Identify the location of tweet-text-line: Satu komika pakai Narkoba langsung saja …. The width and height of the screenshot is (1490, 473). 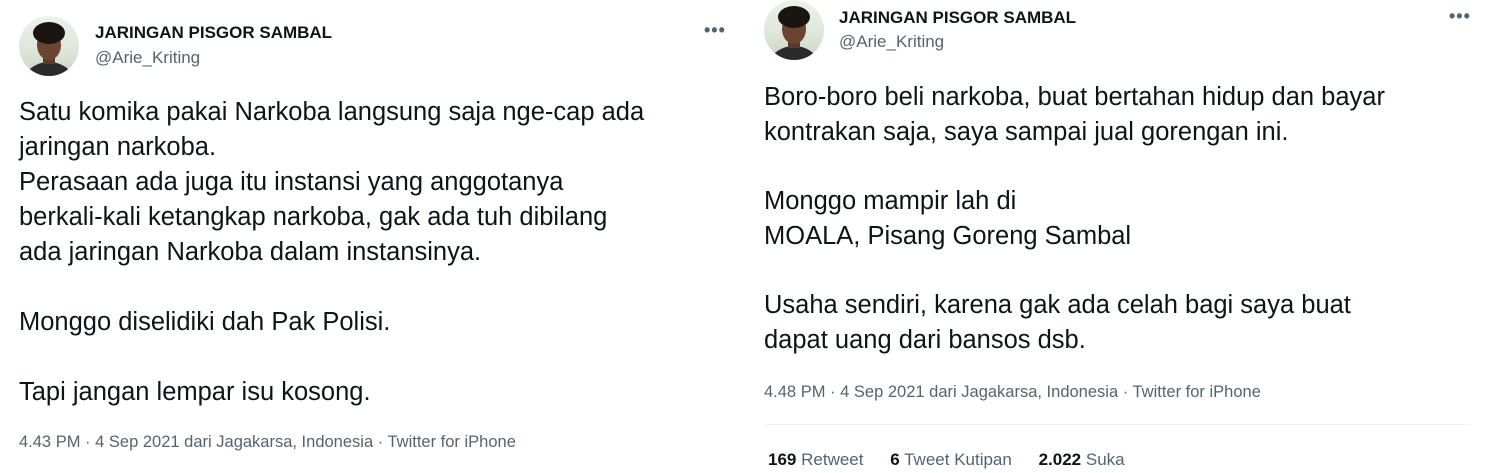
(332, 112).